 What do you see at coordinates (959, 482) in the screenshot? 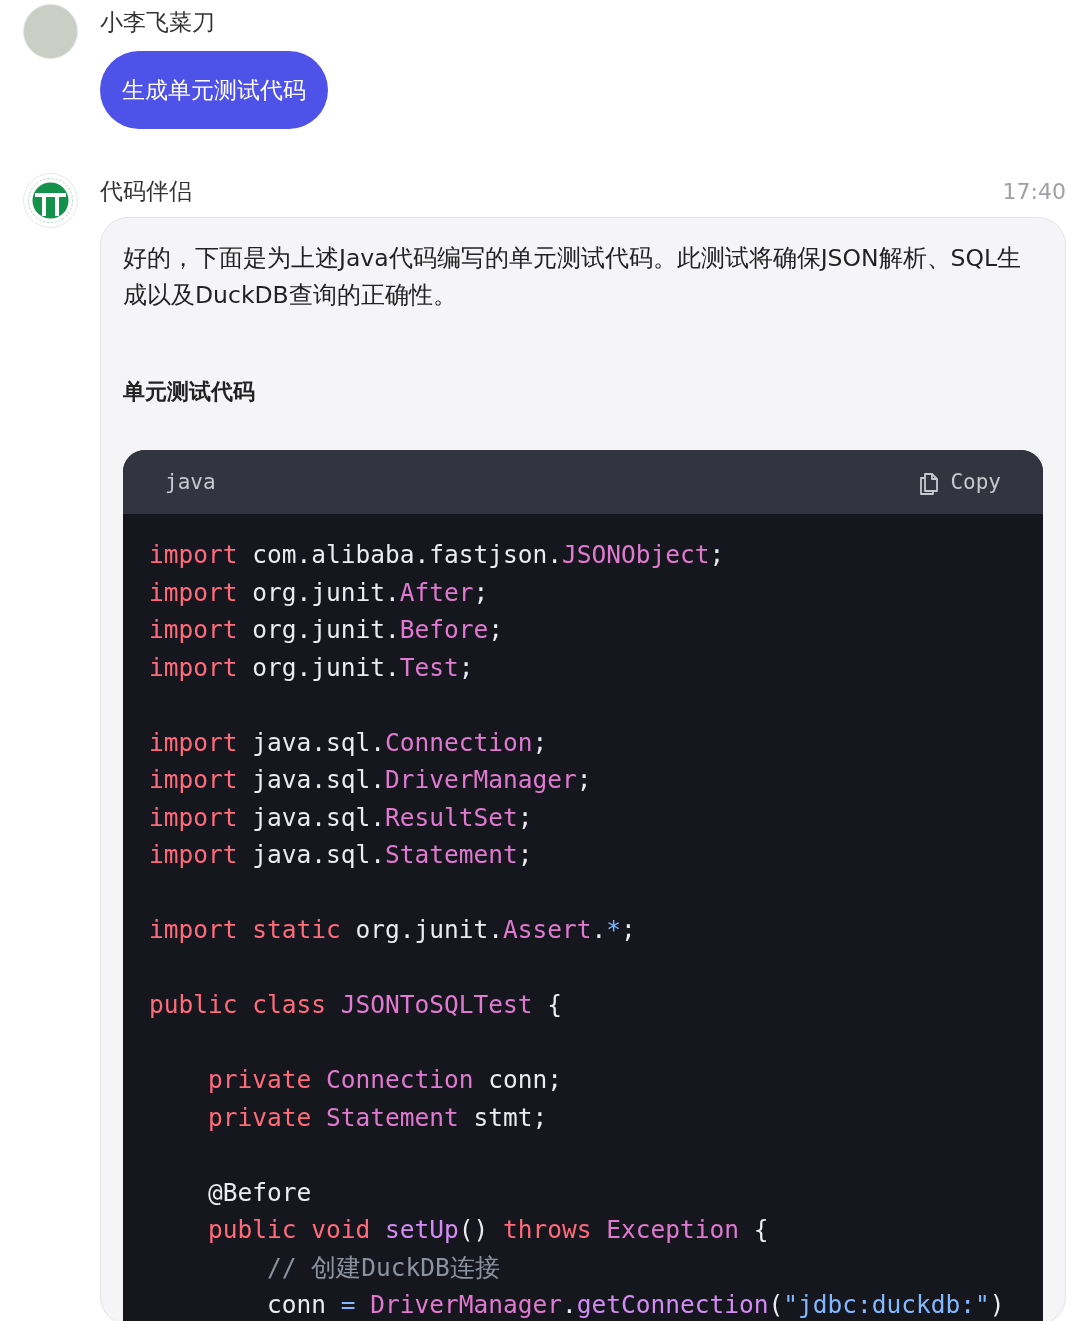
I see `copy-button: Copy` at bounding box center [959, 482].